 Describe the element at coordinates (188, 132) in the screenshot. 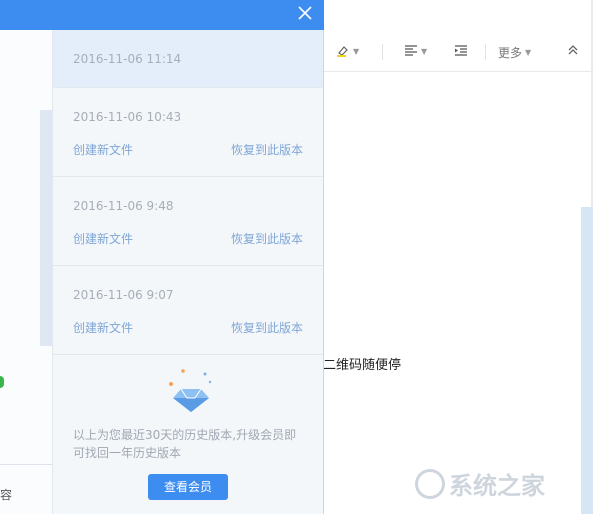

I see `version-item: 2016-11-06 10:43 创建新文件 恢复到此版本` at that location.